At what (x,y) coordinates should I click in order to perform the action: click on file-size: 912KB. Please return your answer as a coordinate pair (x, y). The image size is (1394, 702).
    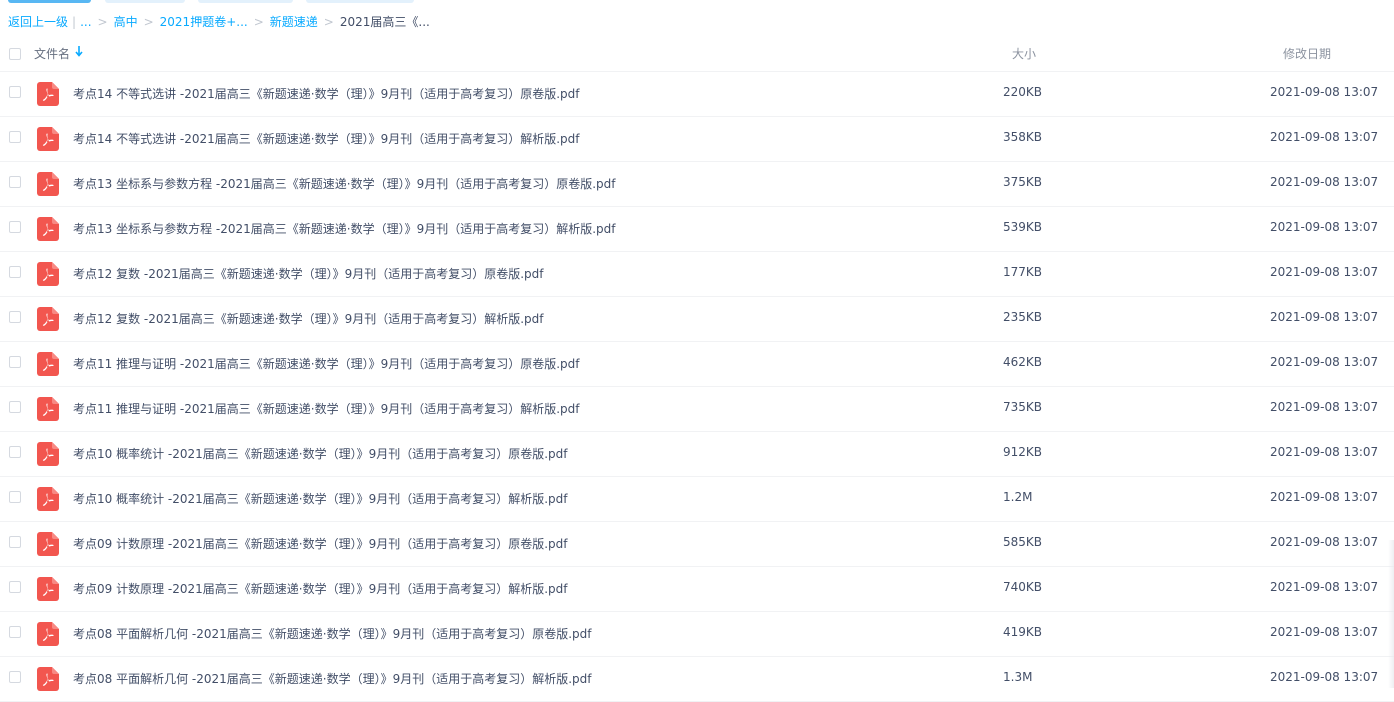
    Looking at the image, I should click on (1023, 452).